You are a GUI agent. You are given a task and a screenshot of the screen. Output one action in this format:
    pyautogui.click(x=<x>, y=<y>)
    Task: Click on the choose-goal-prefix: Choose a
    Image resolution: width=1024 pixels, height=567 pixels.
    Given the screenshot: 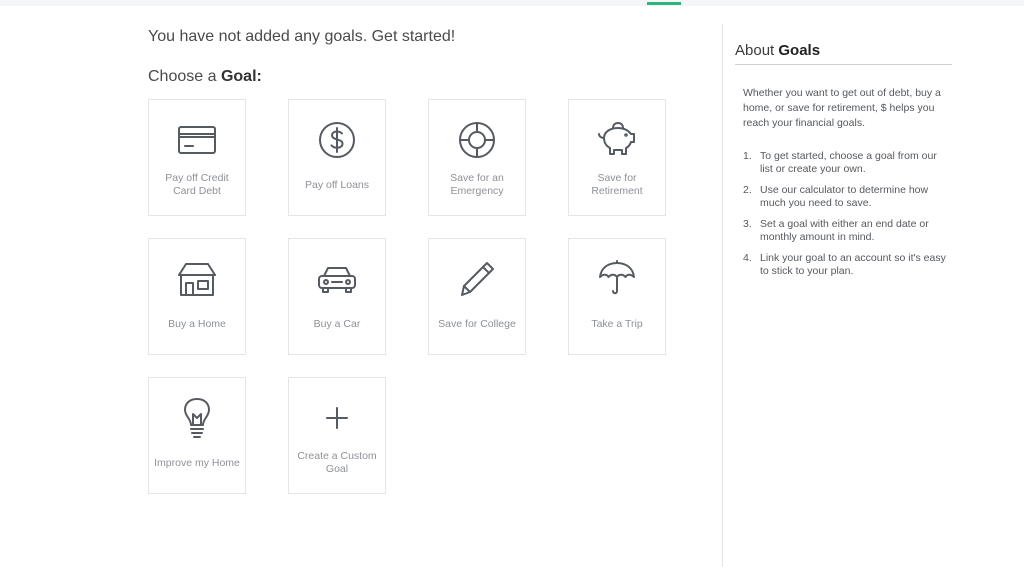 What is the action you would take?
    pyautogui.click(x=182, y=76)
    